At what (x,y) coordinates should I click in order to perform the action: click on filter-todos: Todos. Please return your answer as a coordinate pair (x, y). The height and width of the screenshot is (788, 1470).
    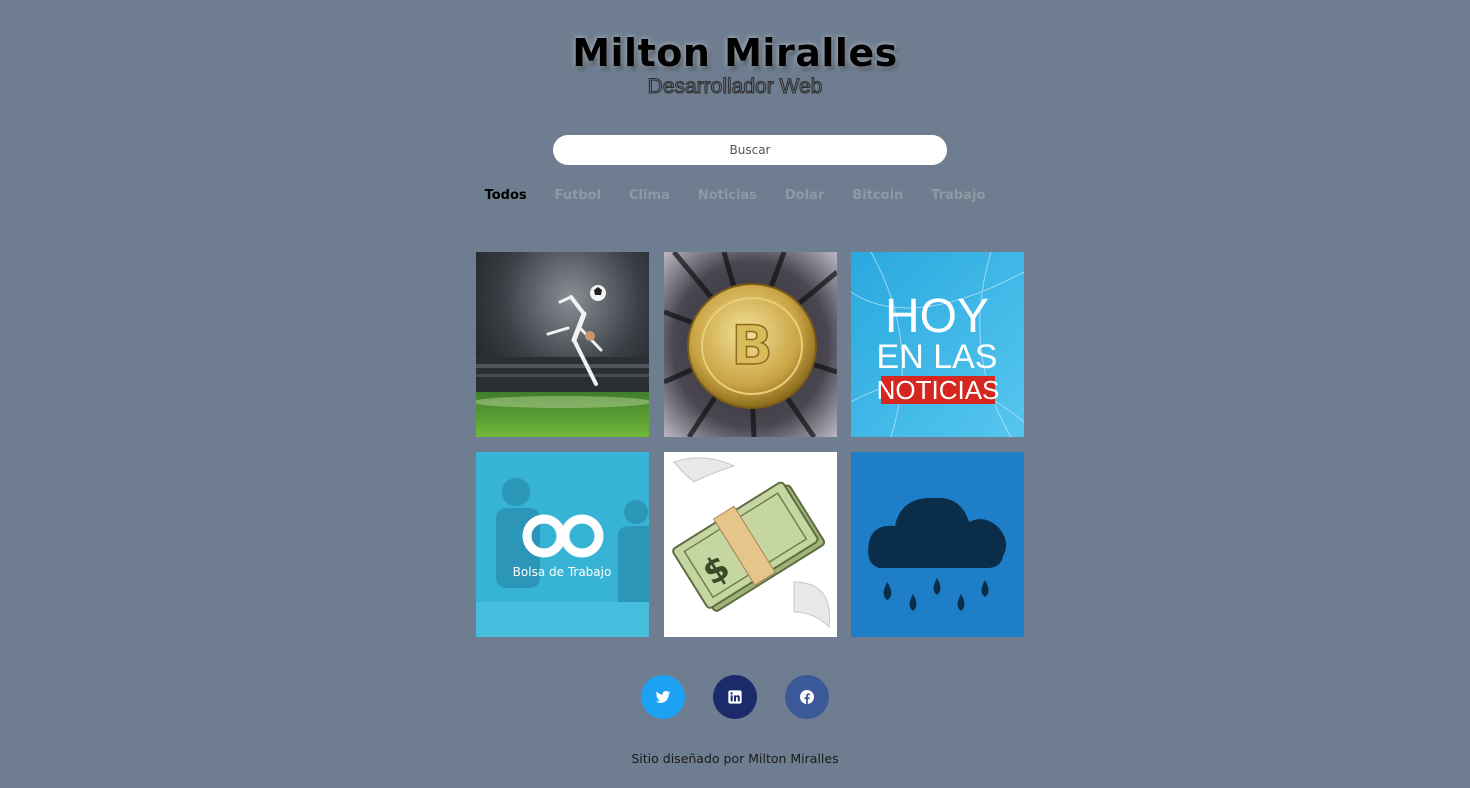
    Looking at the image, I should click on (506, 195).